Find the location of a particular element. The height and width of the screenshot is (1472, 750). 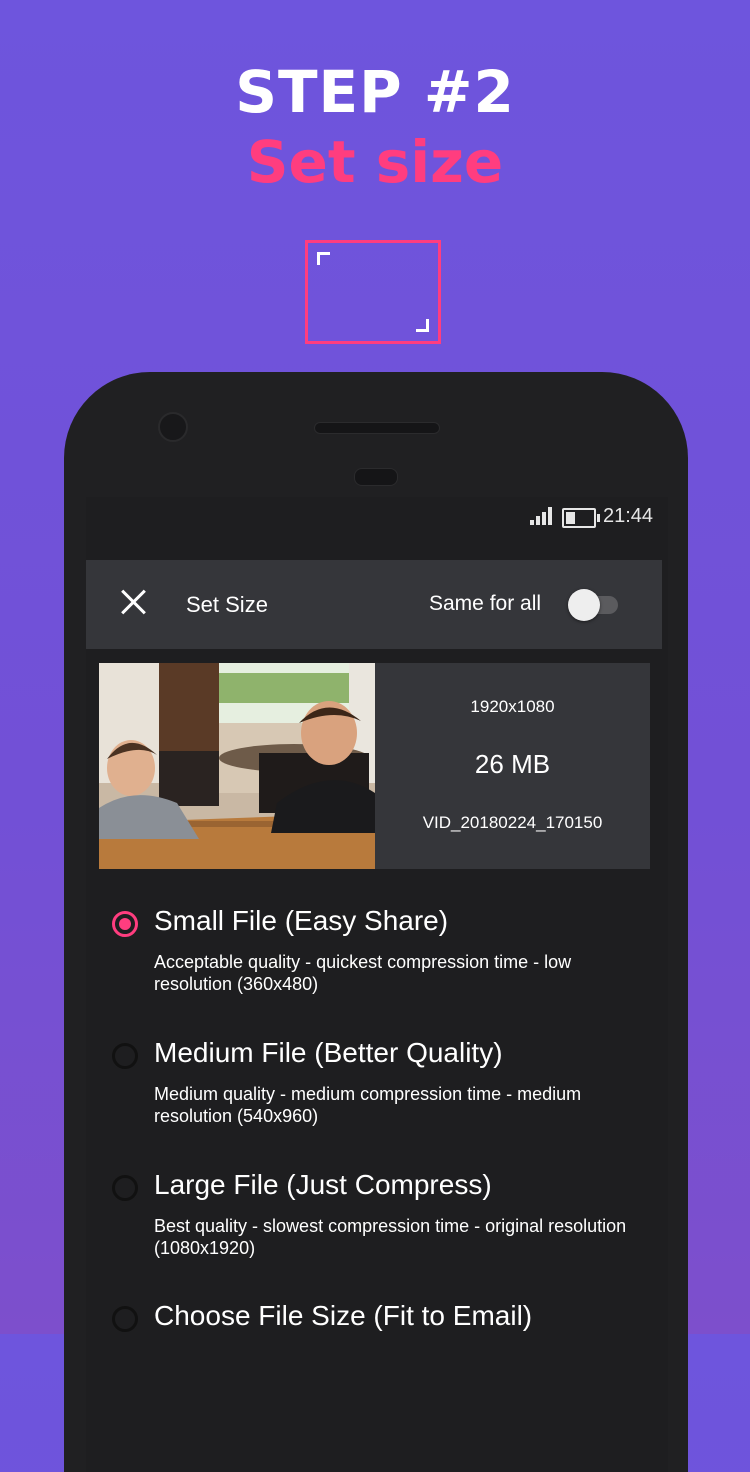

proximity-sensor is located at coordinates (376, 477).